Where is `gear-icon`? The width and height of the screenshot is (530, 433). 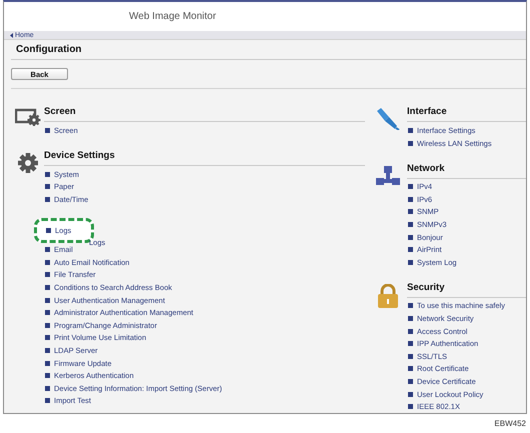 gear-icon is located at coordinates (27, 163).